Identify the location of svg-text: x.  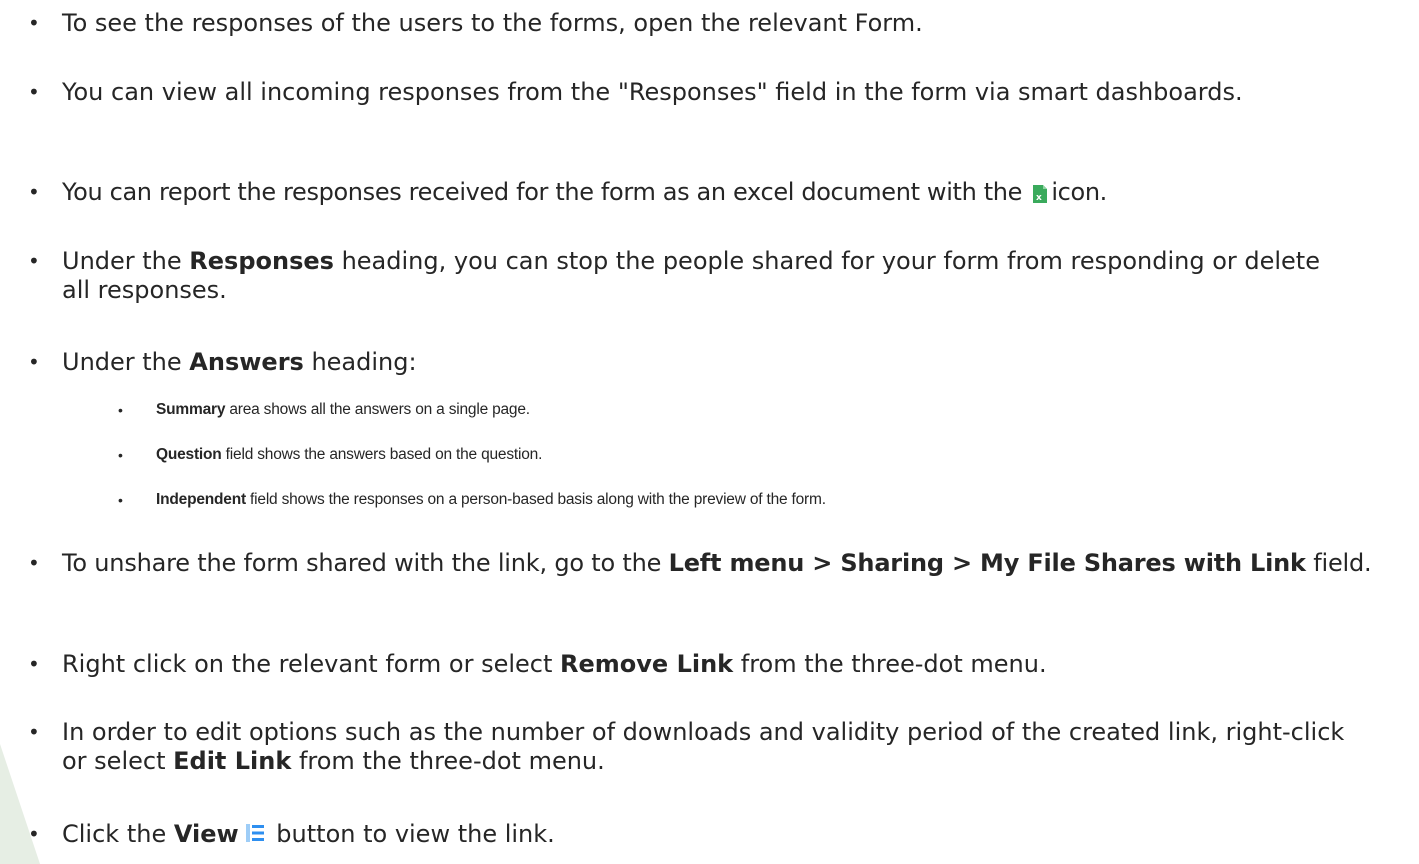
(1039, 198).